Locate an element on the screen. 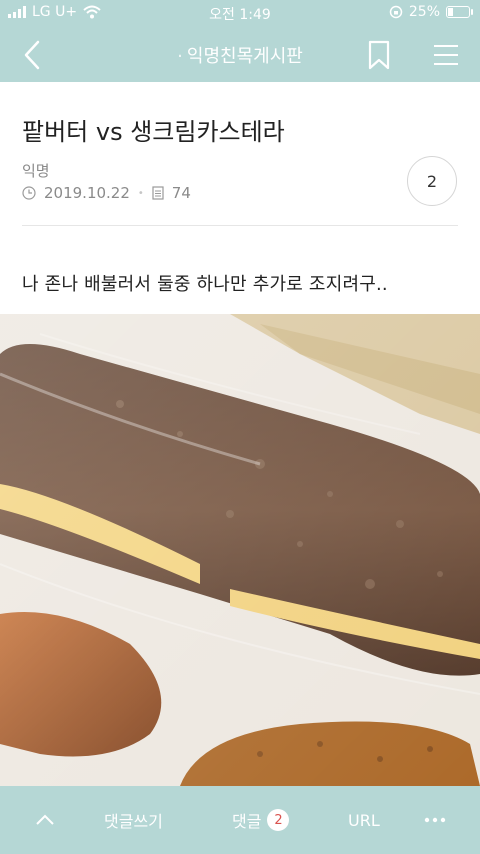 Image resolution: width=480 pixels, height=854 pixels. top-bar: LG U+ 오전 1:49 25% · 익명친목게시판 is located at coordinates (240, 41).